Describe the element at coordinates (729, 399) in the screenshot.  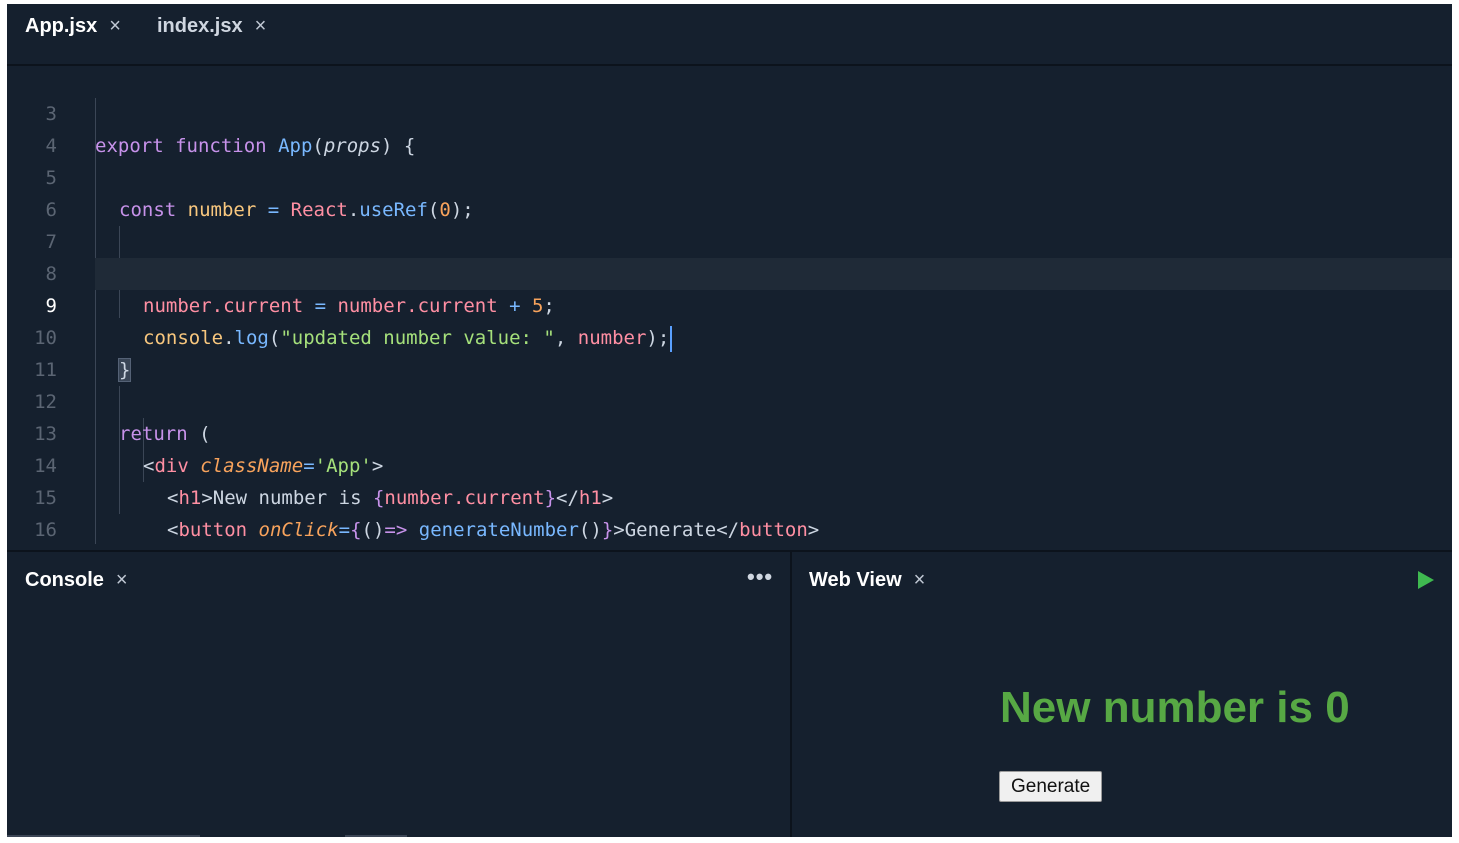
I see `code-line: 12 return (` at that location.